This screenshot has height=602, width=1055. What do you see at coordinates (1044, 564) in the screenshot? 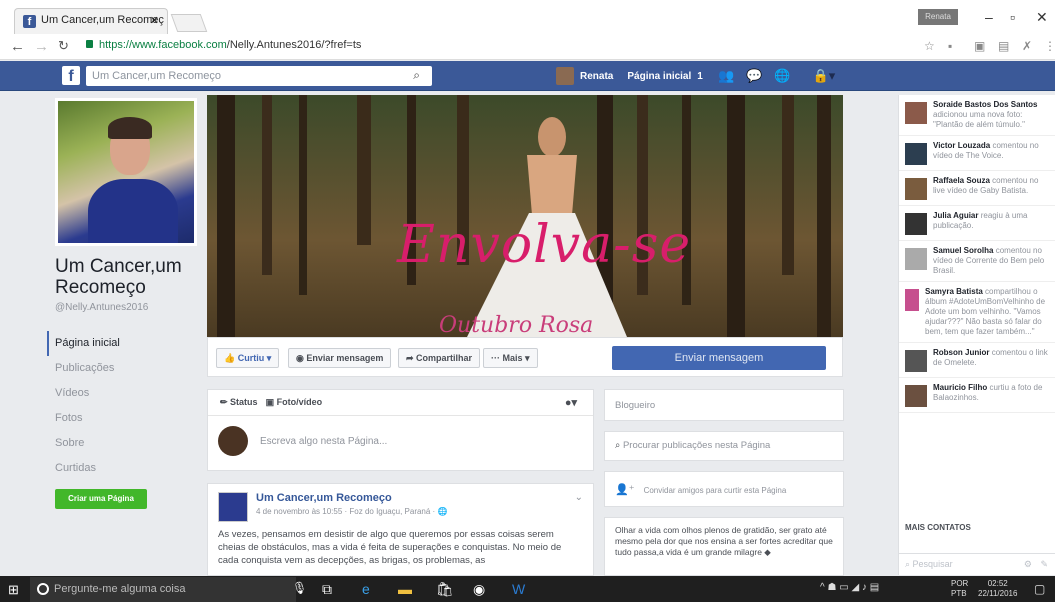
I see `compose-icon: ✎` at bounding box center [1044, 564].